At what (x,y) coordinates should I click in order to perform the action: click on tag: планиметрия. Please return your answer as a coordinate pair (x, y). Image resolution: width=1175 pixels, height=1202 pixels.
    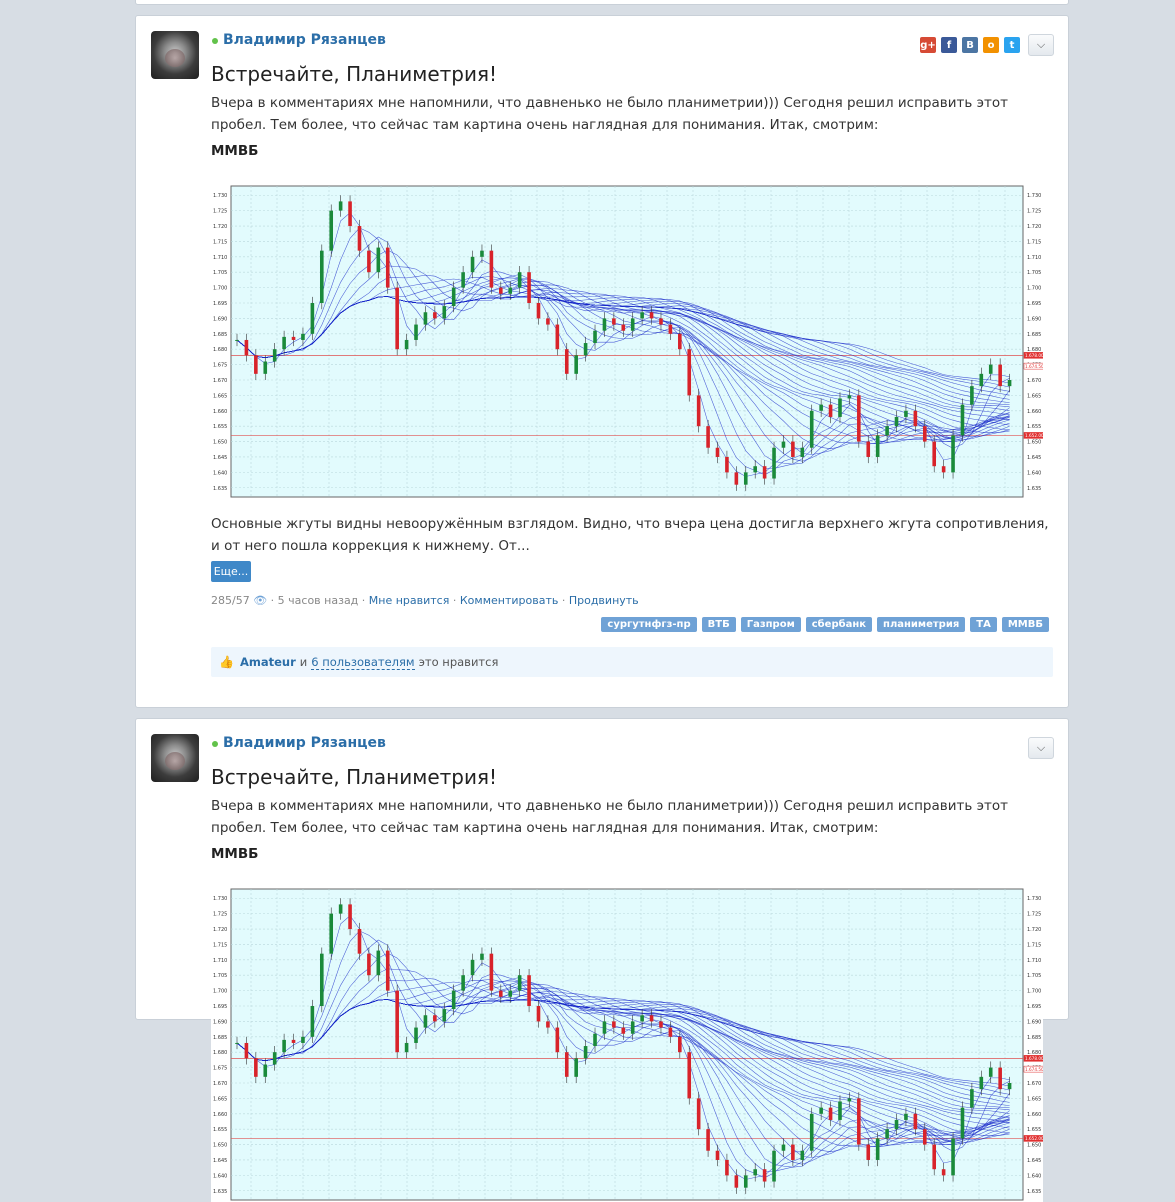
    Looking at the image, I should click on (921, 624).